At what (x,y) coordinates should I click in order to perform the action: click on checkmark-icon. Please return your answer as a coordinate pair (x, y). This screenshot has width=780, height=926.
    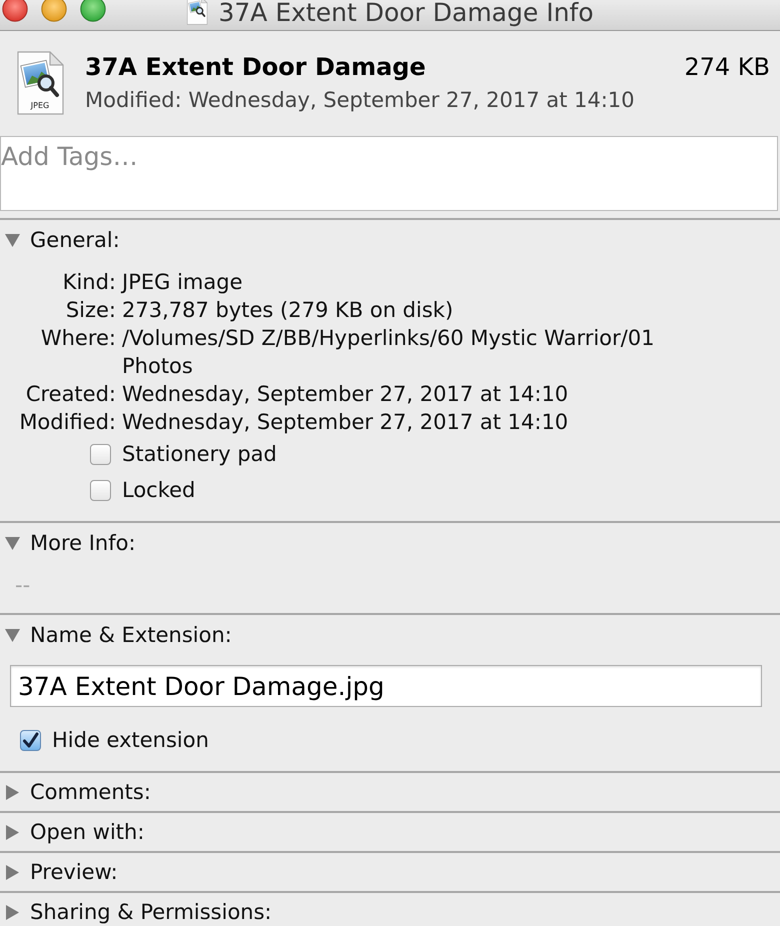
    Looking at the image, I should click on (30, 740).